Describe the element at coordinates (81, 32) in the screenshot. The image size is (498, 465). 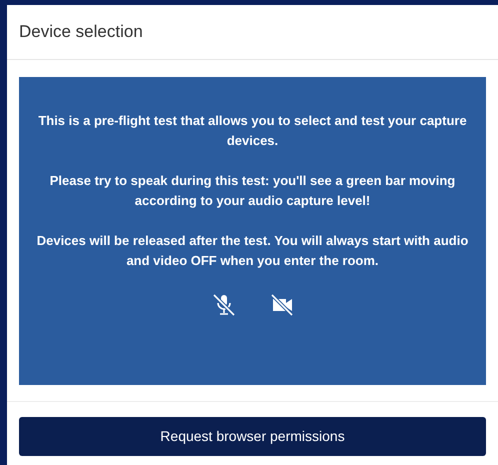
I see `dialog-title: Device selection` at that location.